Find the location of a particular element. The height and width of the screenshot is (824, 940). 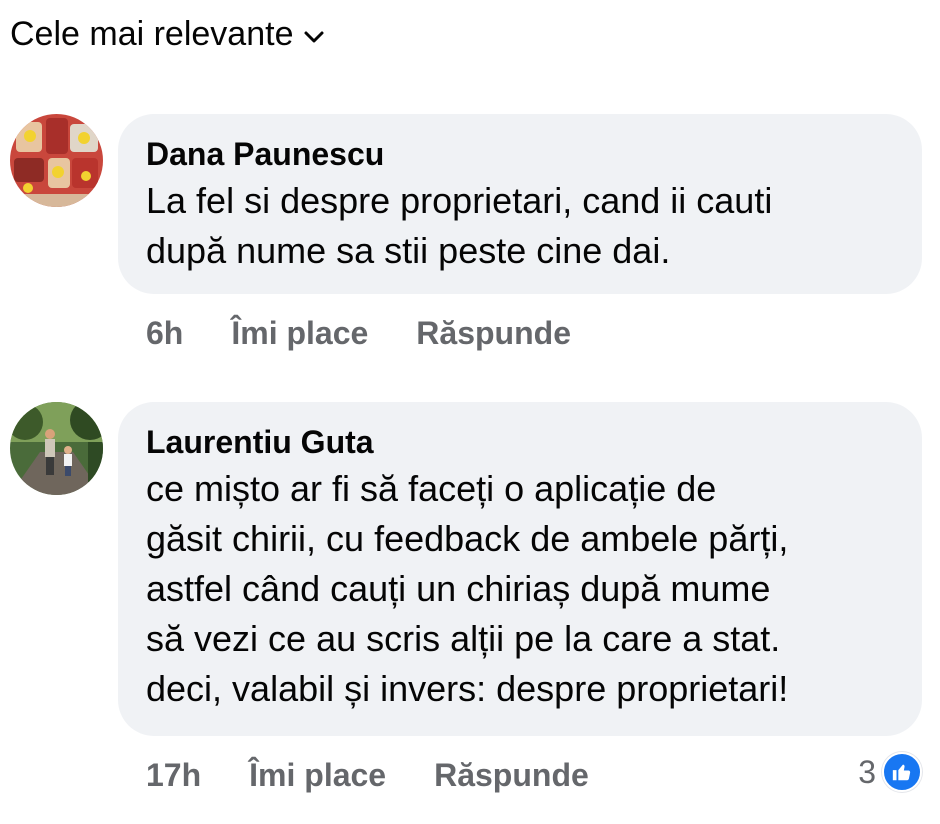

reaction-summary: 3 is located at coordinates (890, 772).